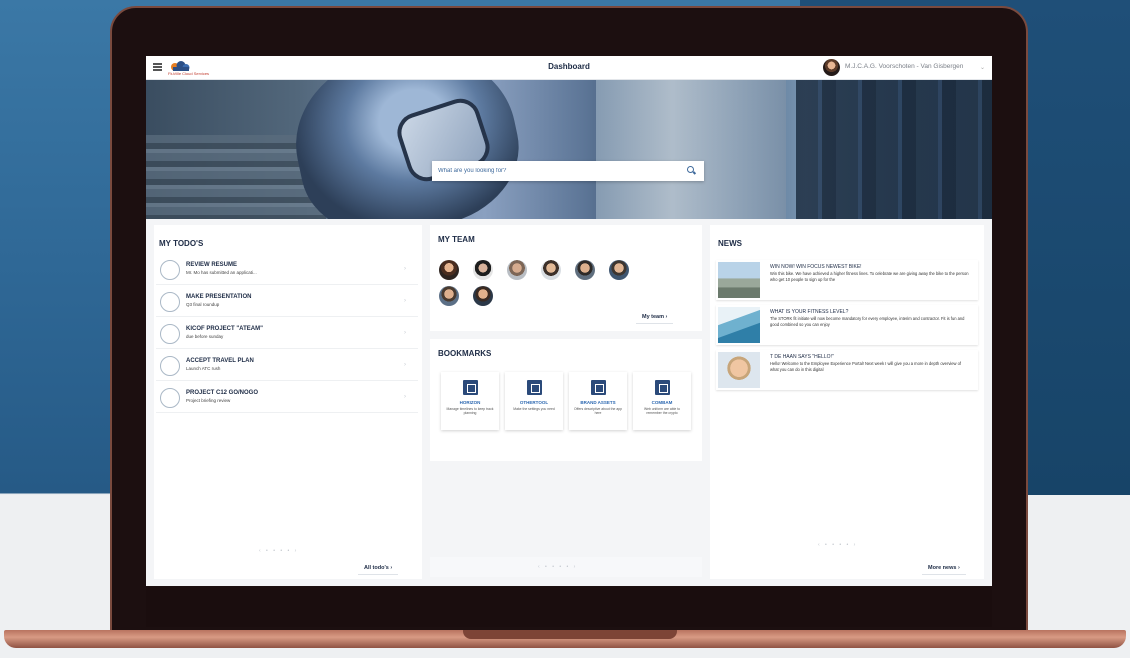 Image resolution: width=1130 pixels, height=658 pixels. What do you see at coordinates (809, 312) in the screenshot?
I see `news-item-title: WHAT IS YOUR FITNESS LEVEL?` at bounding box center [809, 312].